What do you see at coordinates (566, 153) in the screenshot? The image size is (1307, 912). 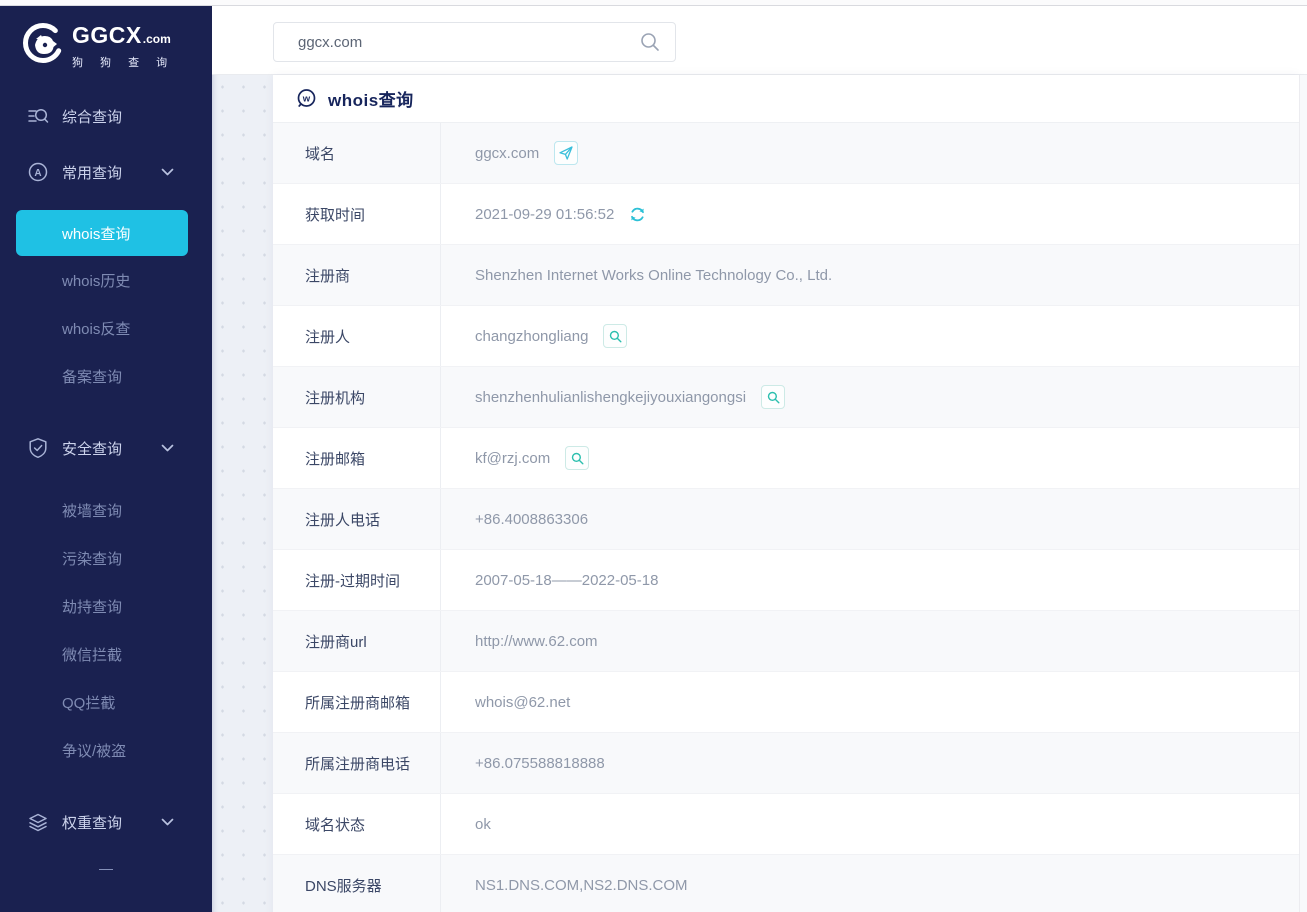 I see `send-icon` at bounding box center [566, 153].